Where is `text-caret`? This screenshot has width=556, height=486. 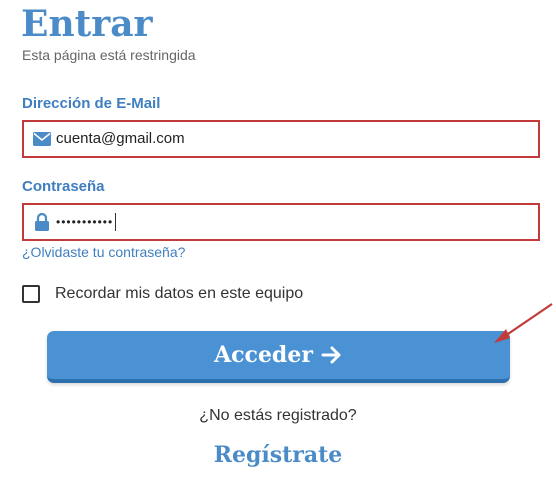
text-caret is located at coordinates (116, 222).